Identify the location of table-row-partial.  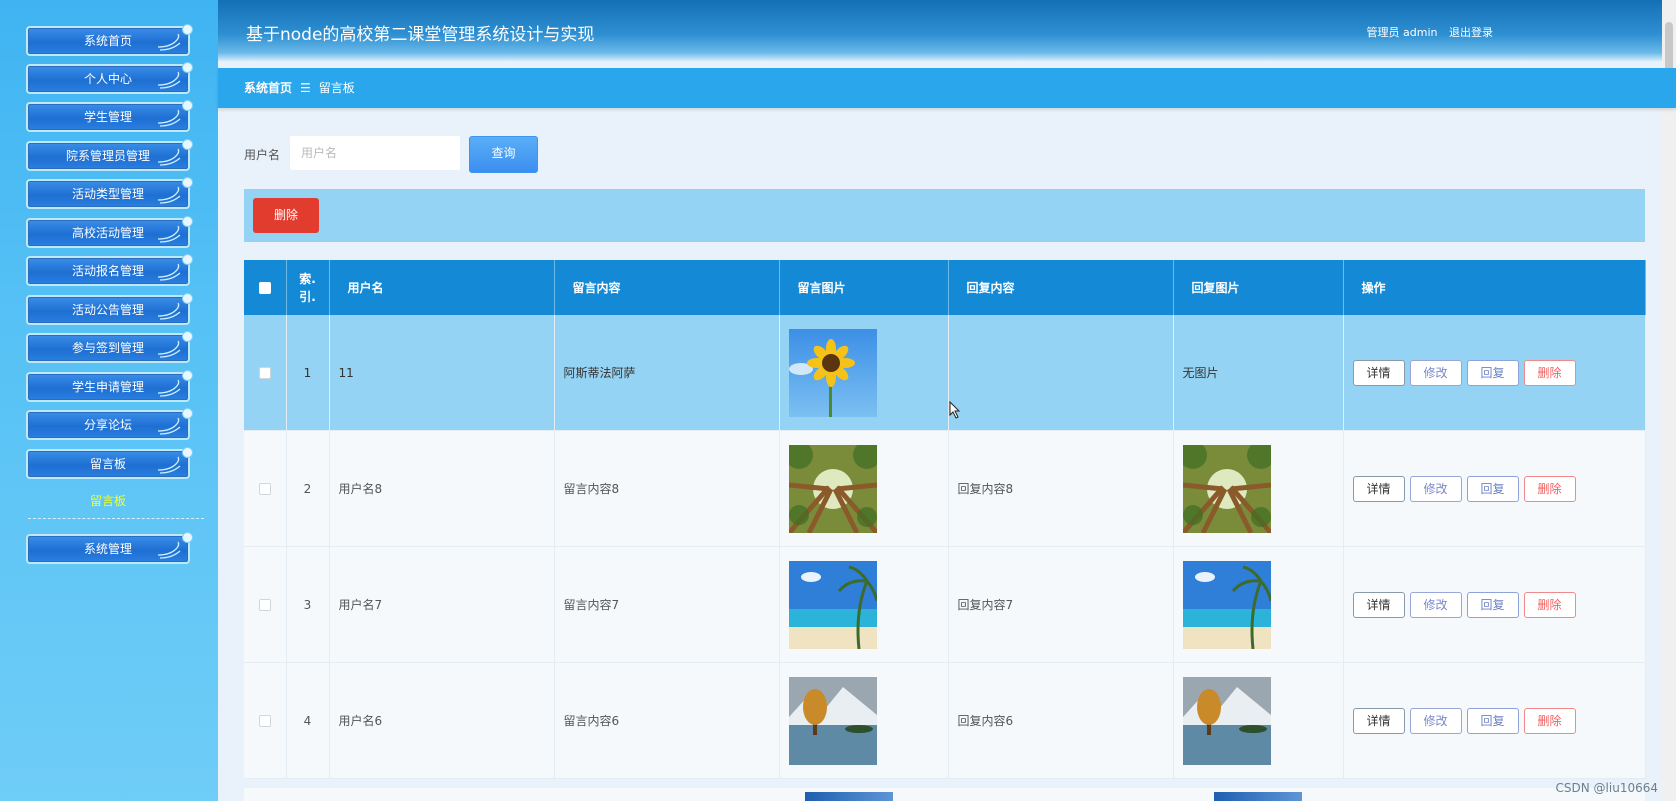
(944, 794).